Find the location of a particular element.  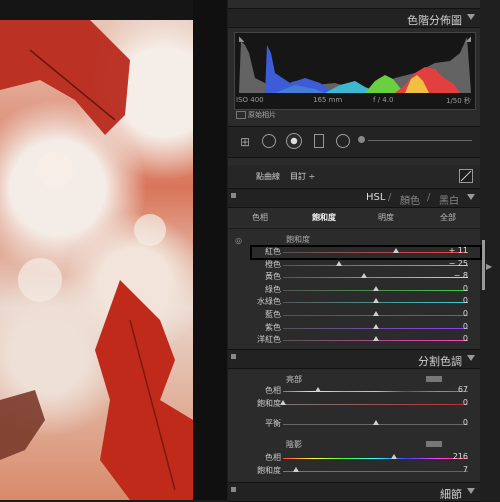

target-adjust-icon: ◎ is located at coordinates (238, 240).